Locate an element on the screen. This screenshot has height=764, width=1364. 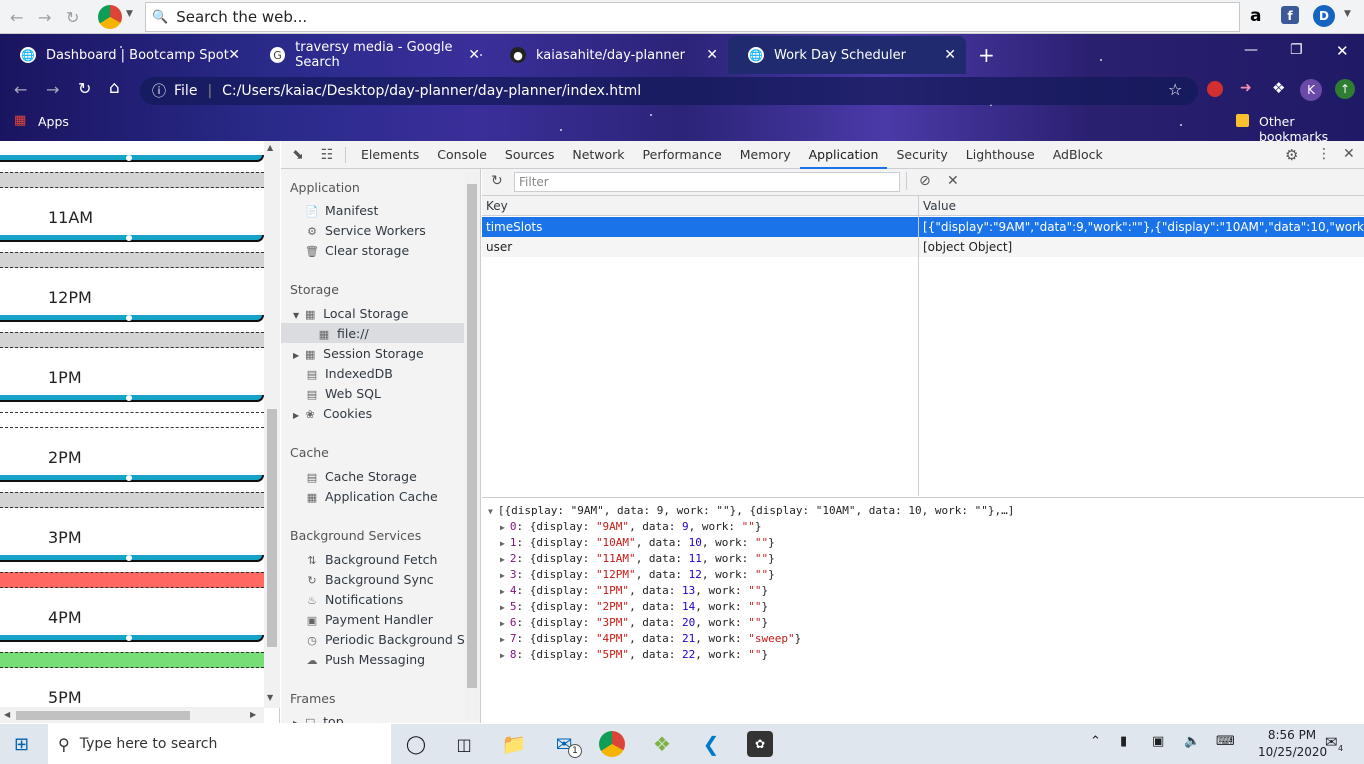
sidebar-item-frame-top: ▶□top is located at coordinates (318, 718).